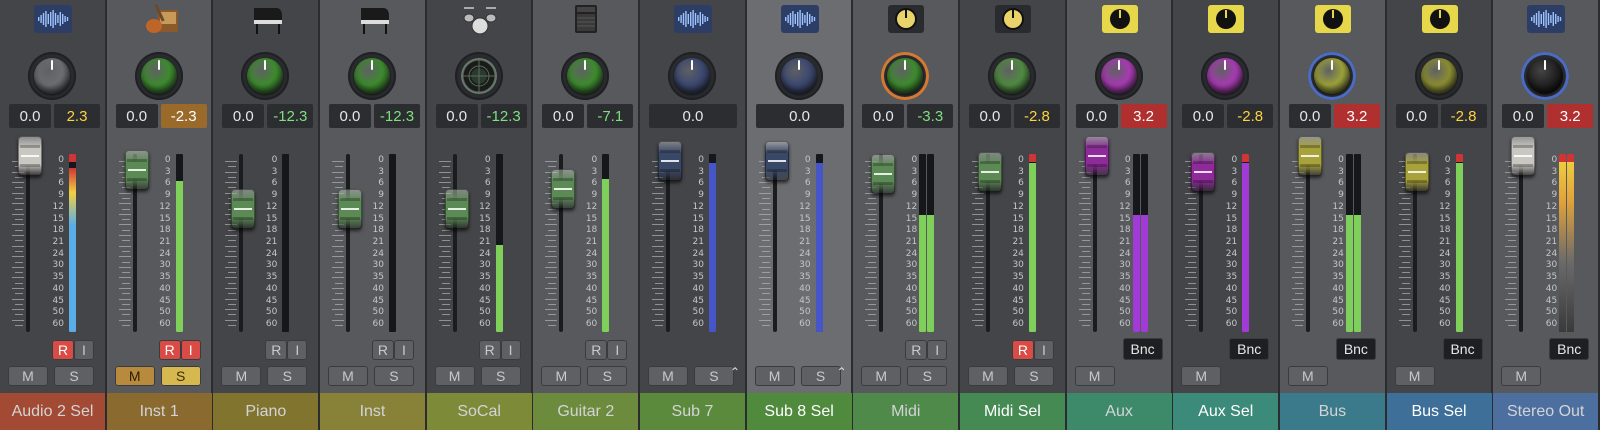 The width and height of the screenshot is (1600, 430). Describe the element at coordinates (586, 19) in the screenshot. I see `amp-icon` at that location.